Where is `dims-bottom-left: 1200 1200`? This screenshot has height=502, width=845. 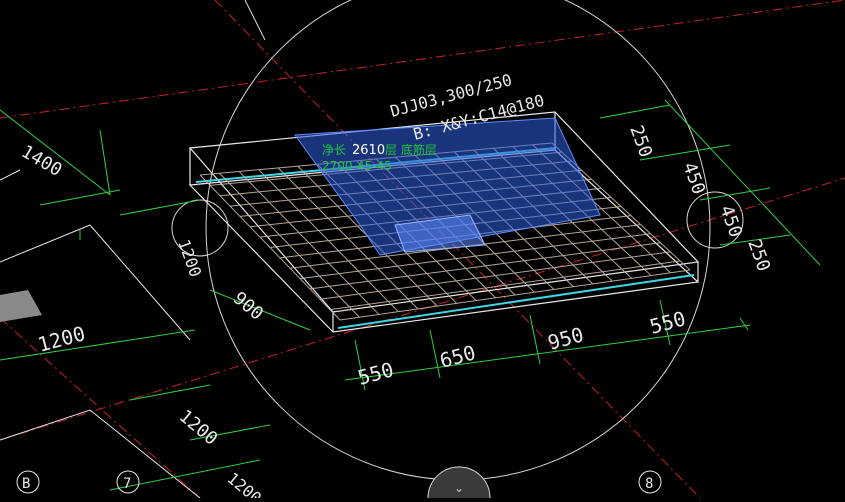
dims-bottom-left: 1200 1200 is located at coordinates (220, 454).